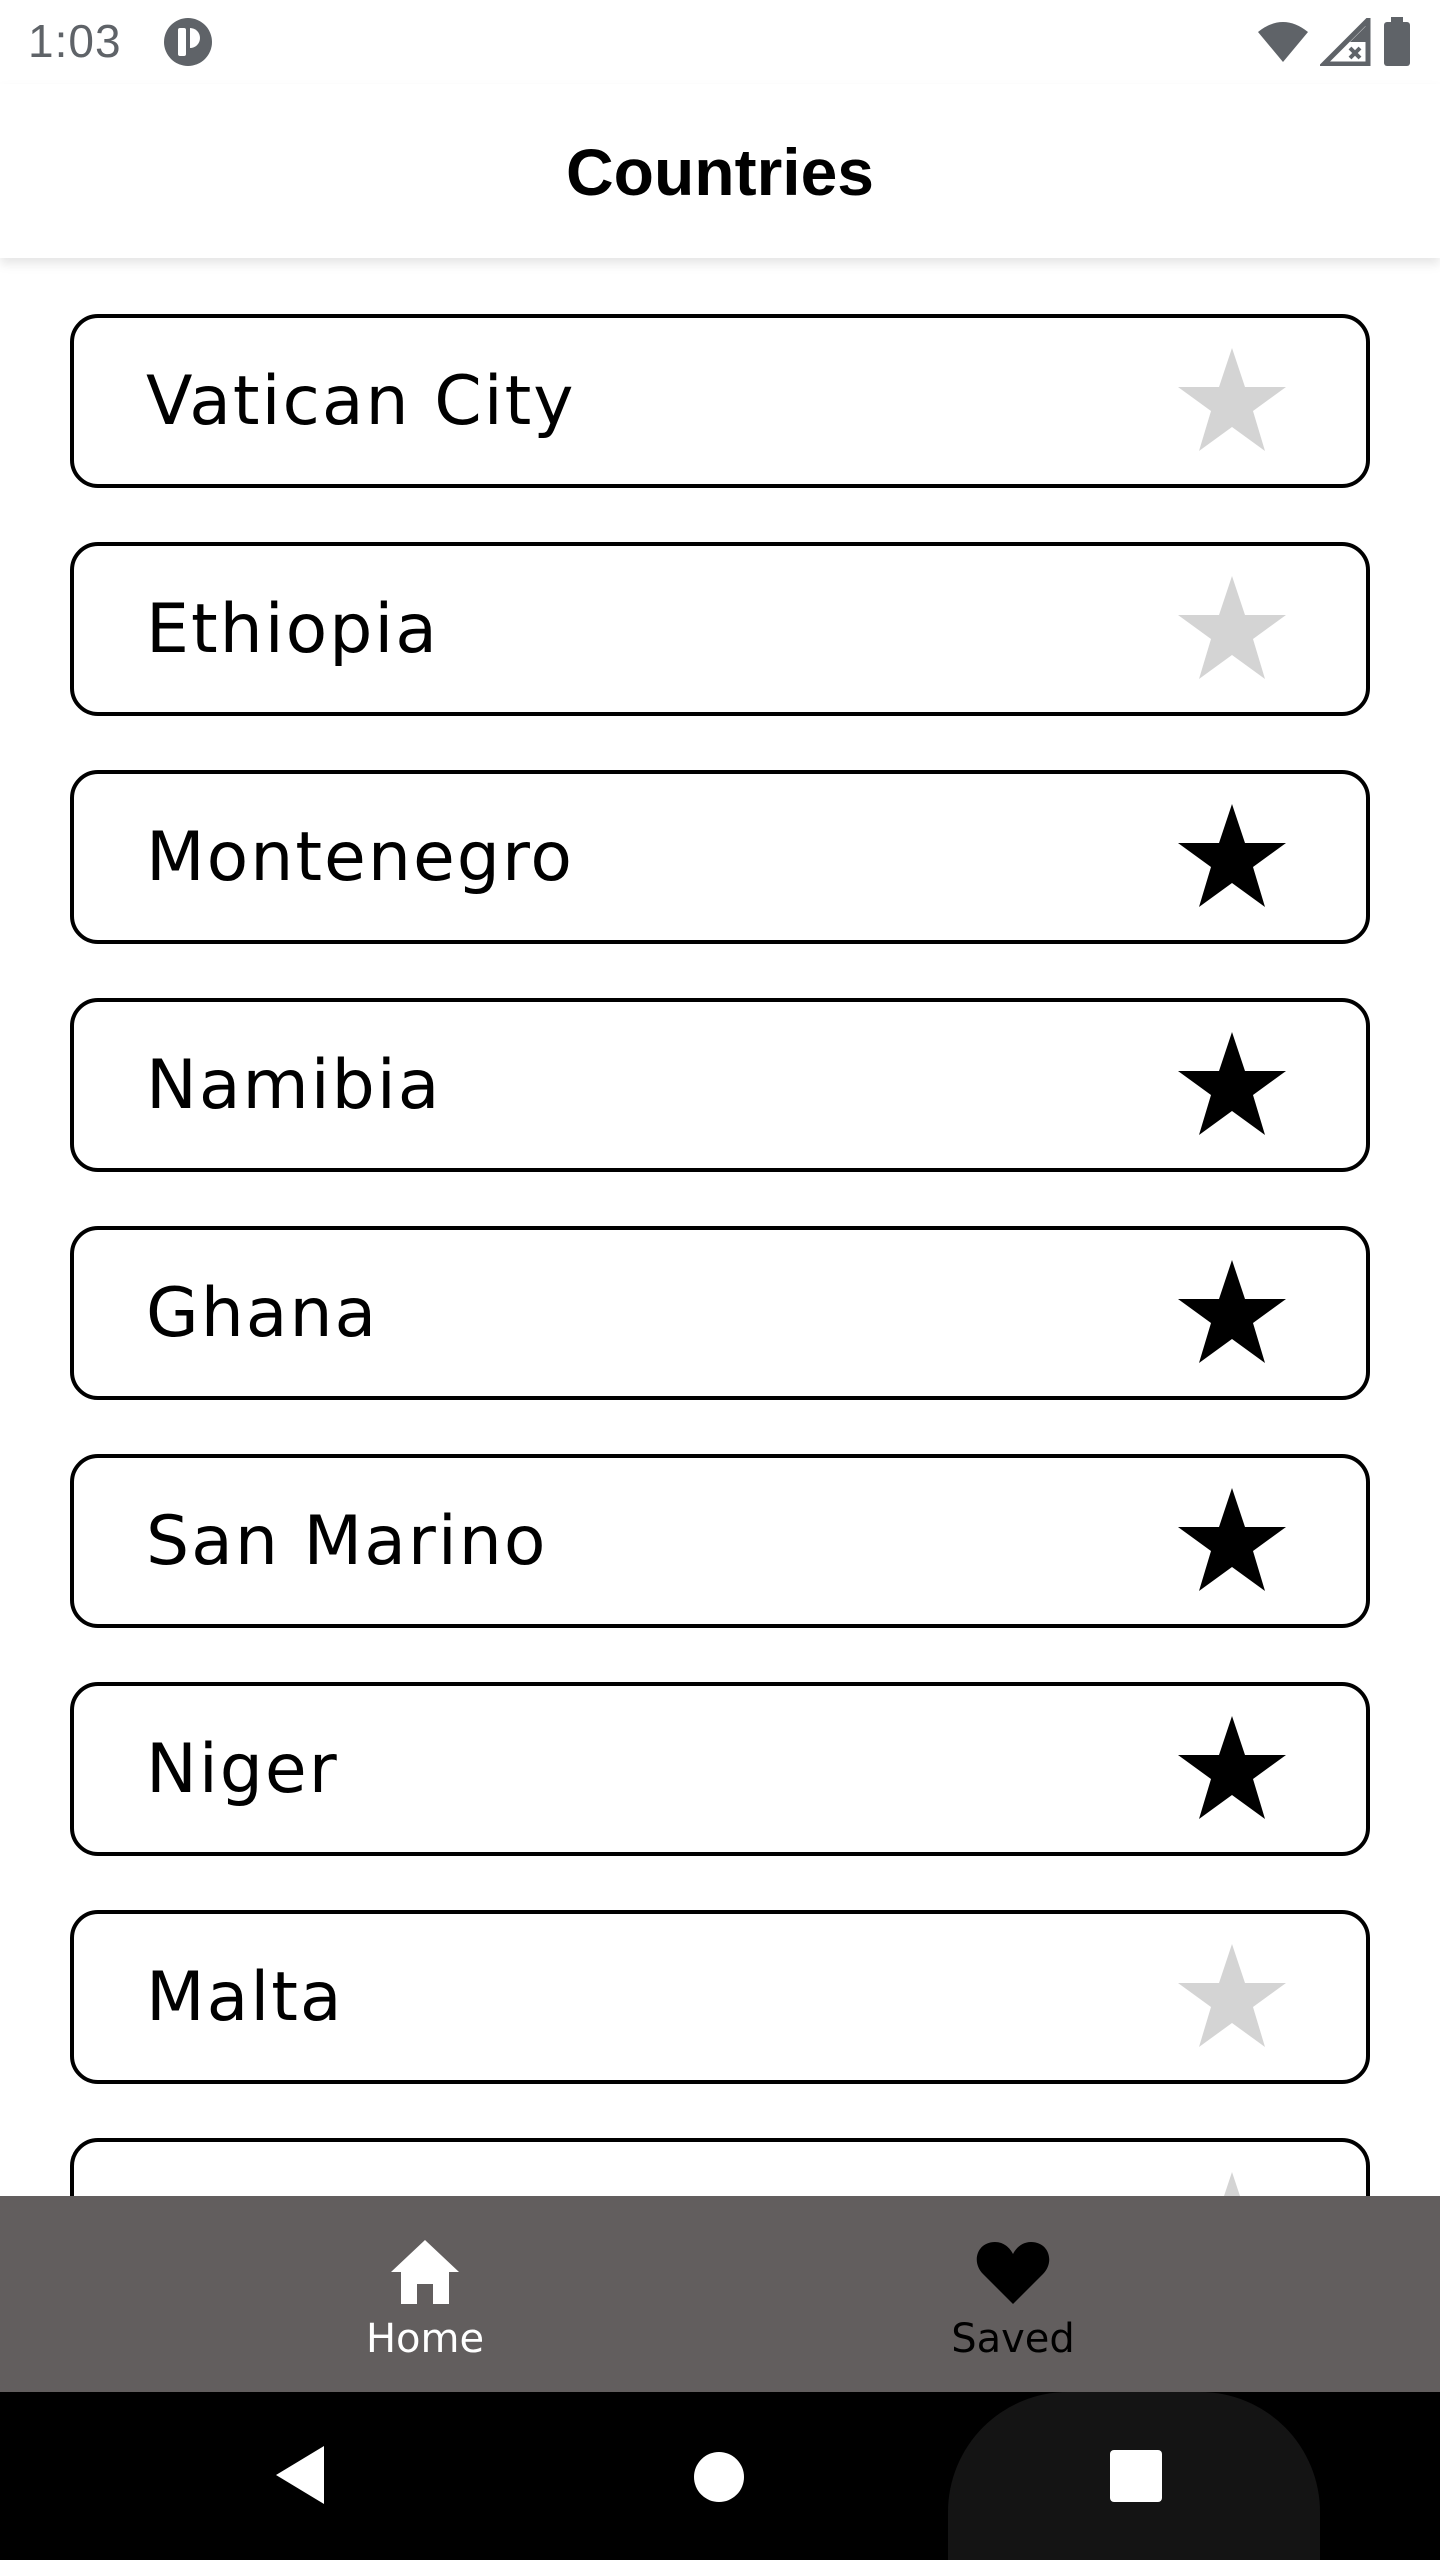 The width and height of the screenshot is (1440, 2560). What do you see at coordinates (720, 401) in the screenshot?
I see `country-card: Vatican City` at bounding box center [720, 401].